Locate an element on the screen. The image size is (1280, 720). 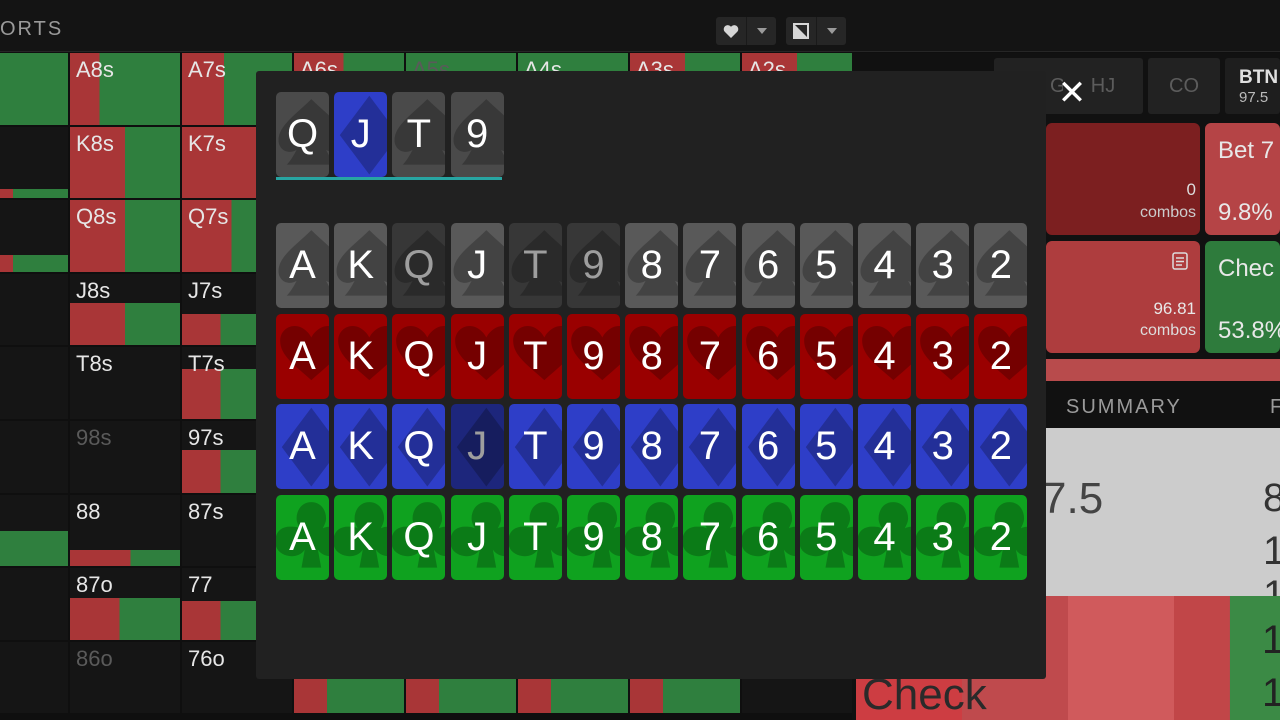
card-5-diamond: 5 is located at coordinates (826, 446).